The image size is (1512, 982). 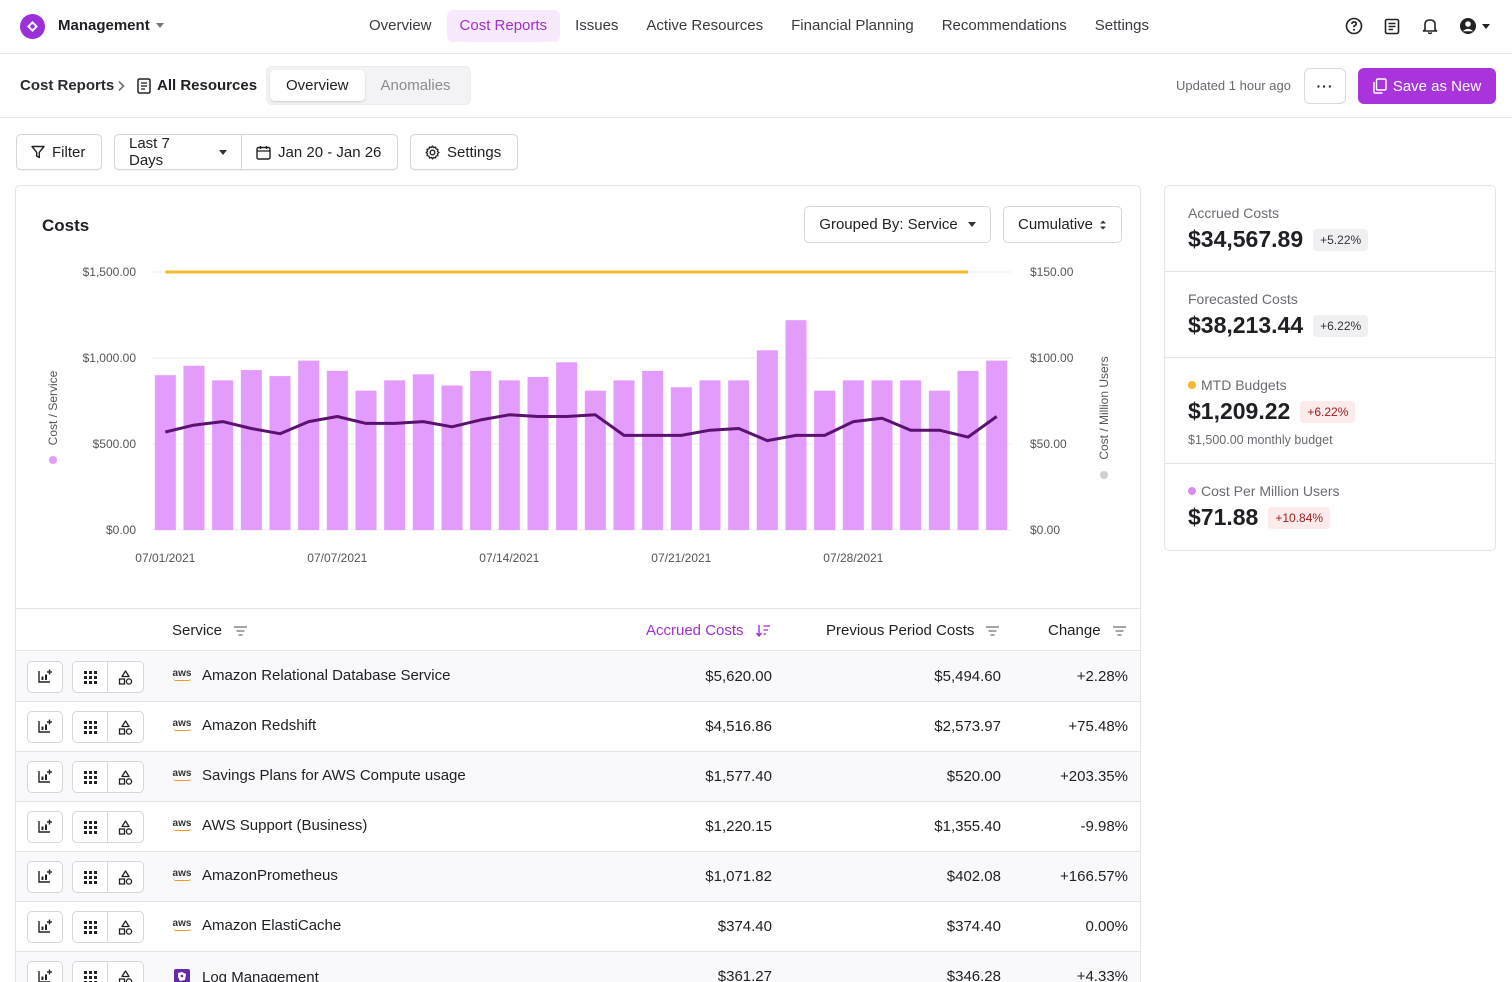 What do you see at coordinates (708, 630) in the screenshot?
I see `column-accrued: Accrued Costs` at bounding box center [708, 630].